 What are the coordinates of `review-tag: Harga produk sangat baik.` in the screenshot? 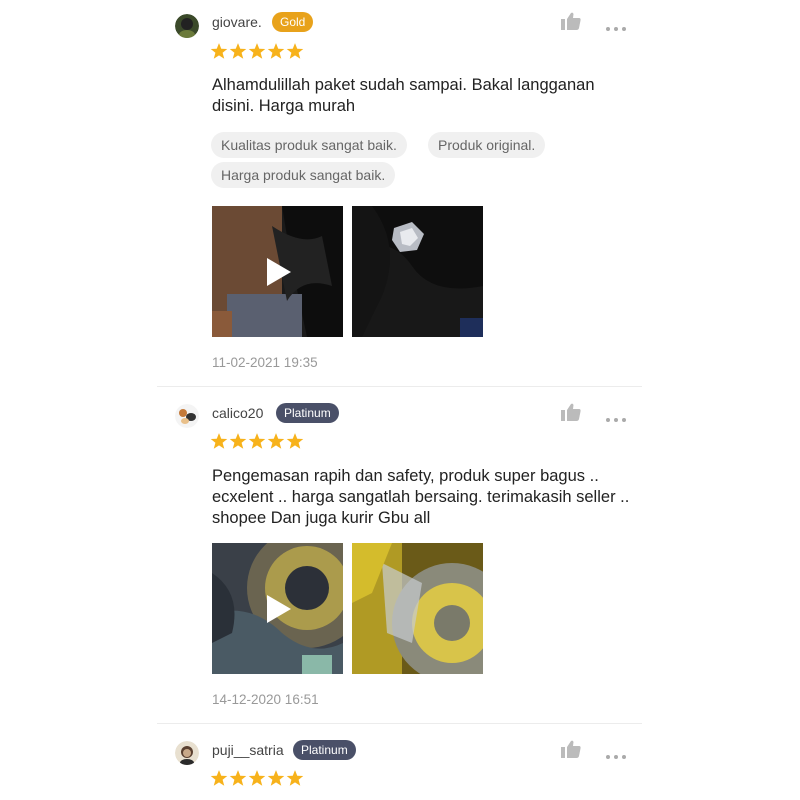 It's located at (303, 175).